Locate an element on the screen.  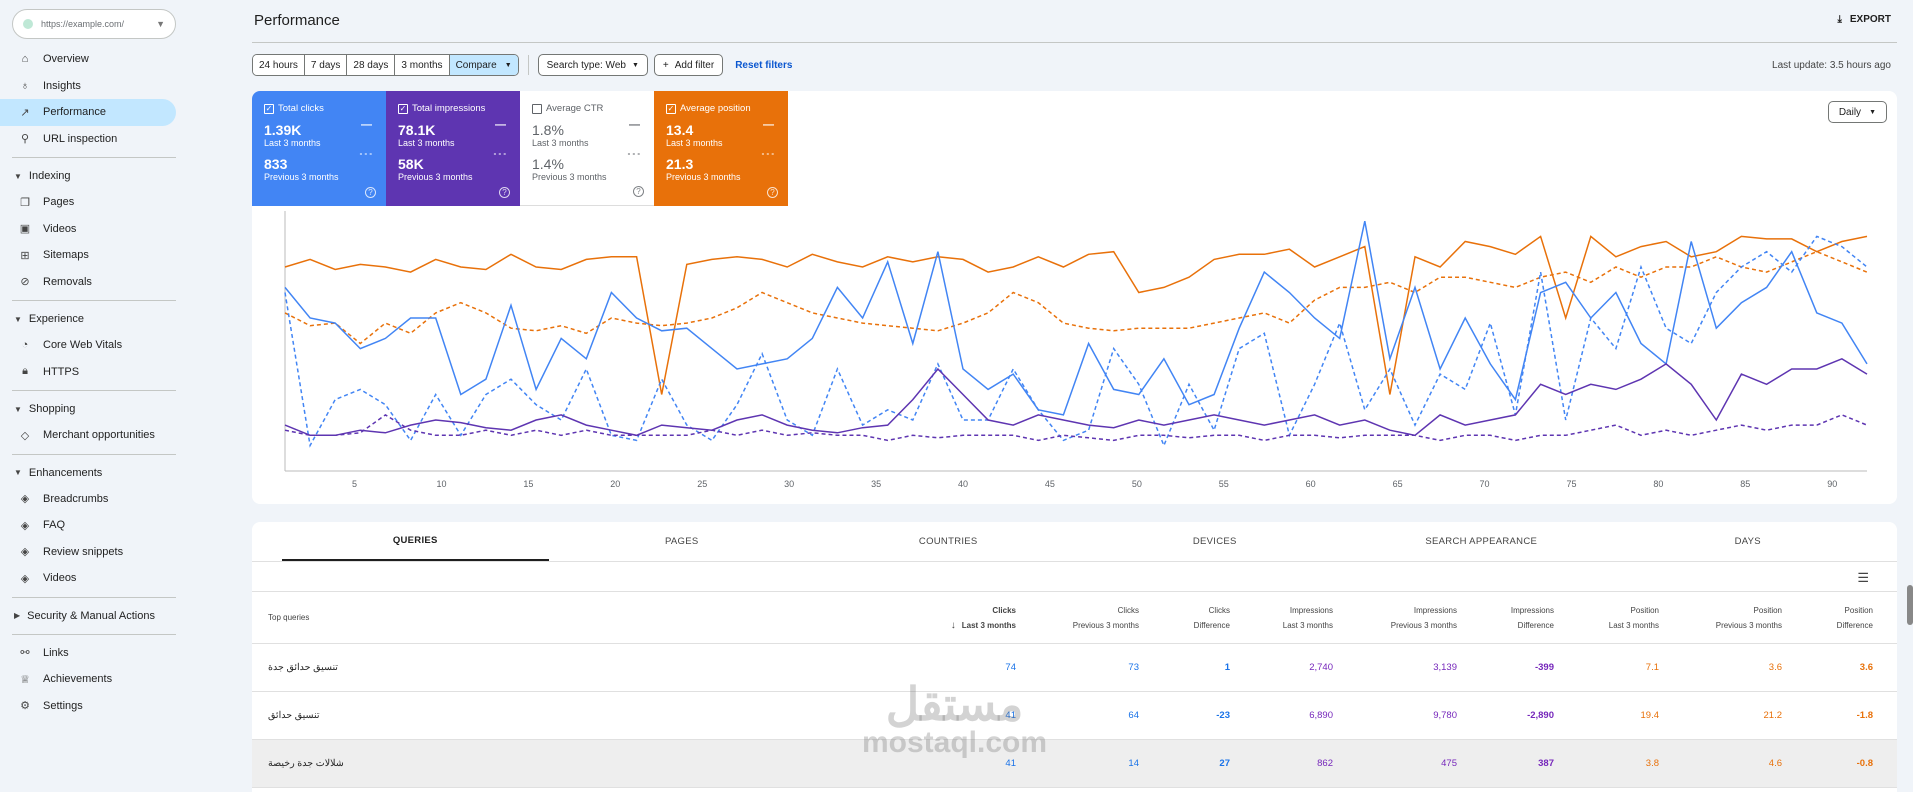
metric-label: Average CTR is located at coordinates (587, 108).